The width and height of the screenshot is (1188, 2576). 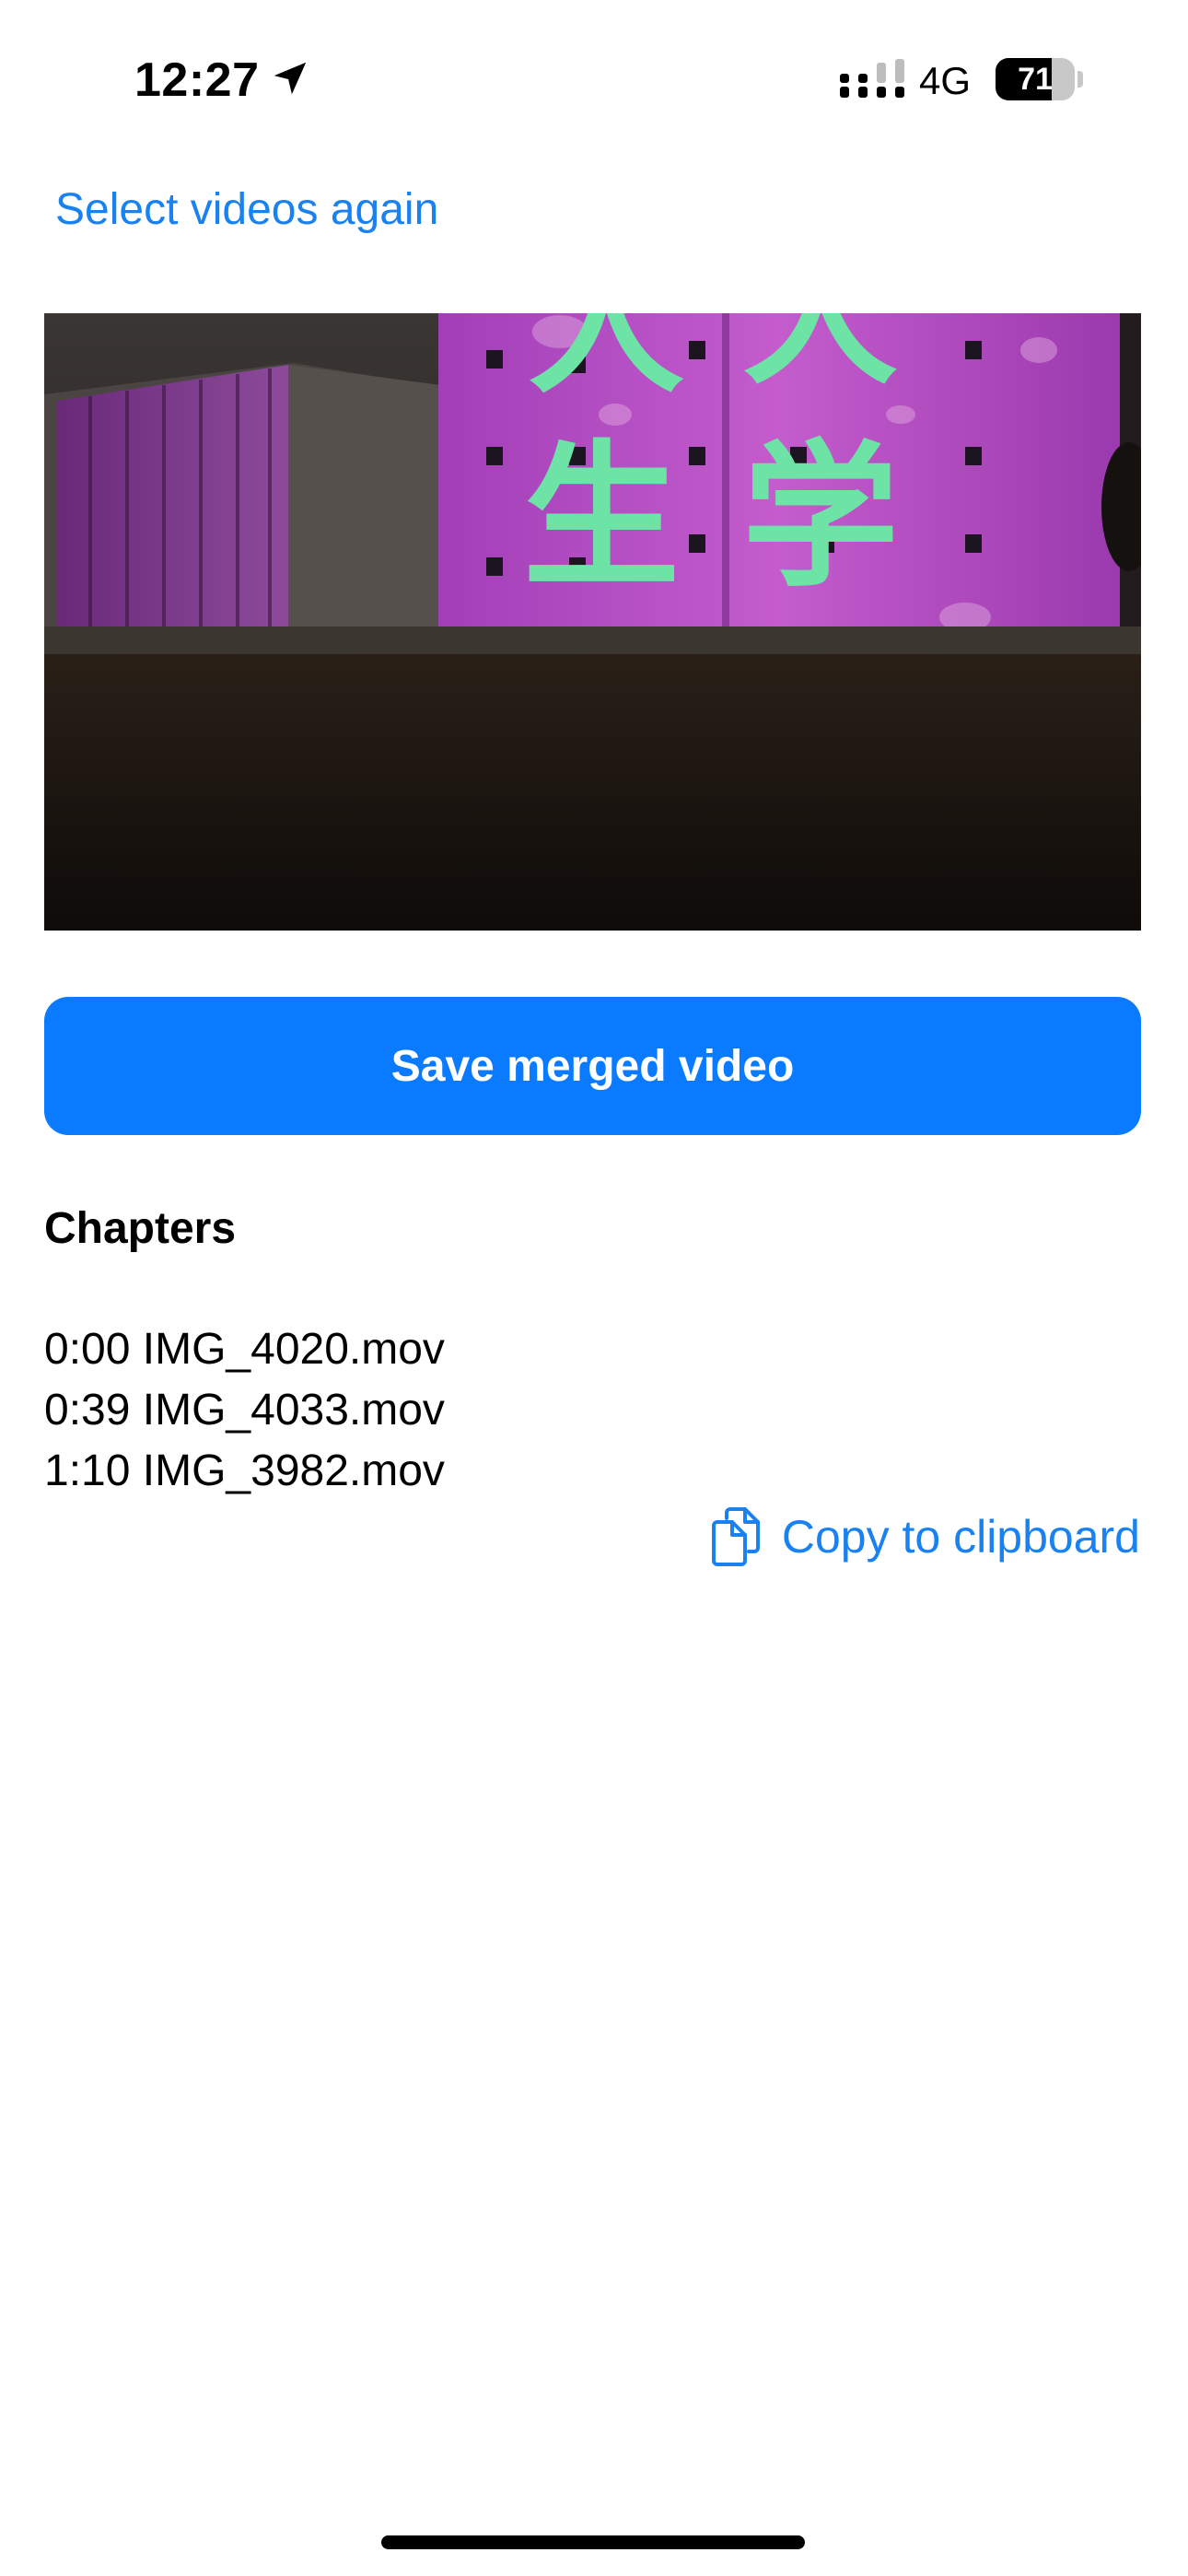 What do you see at coordinates (294, 1349) in the screenshot?
I see `chapter-file: IMG_4020.mov` at bounding box center [294, 1349].